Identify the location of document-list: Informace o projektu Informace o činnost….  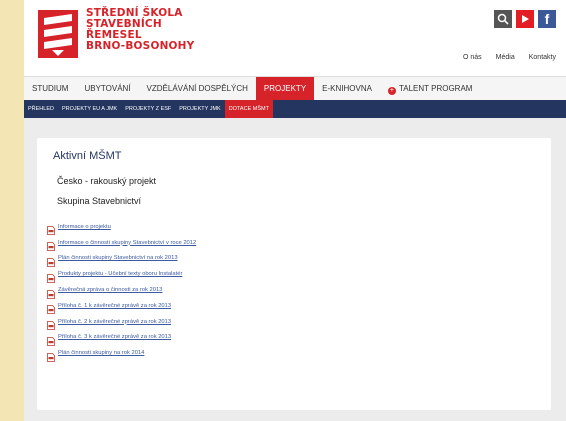
(121, 290).